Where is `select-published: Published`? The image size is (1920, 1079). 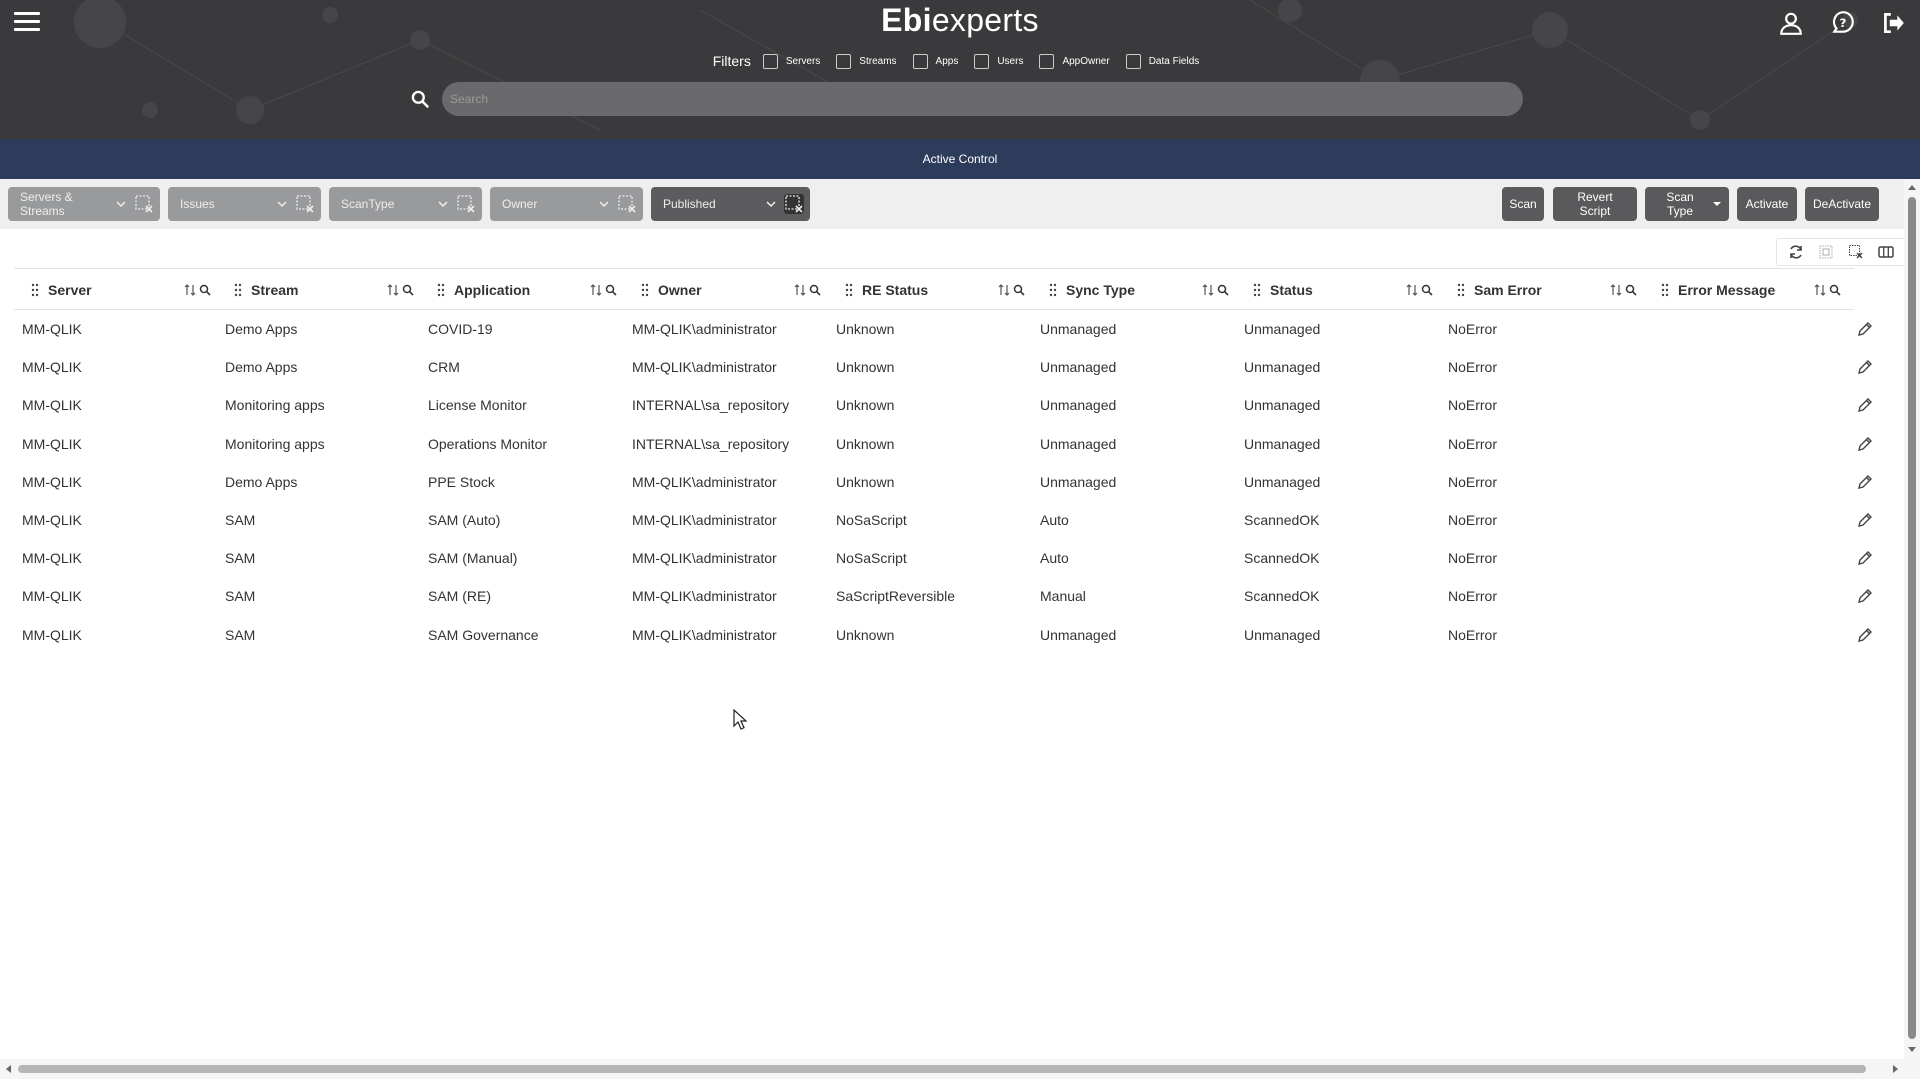 select-published: Published is located at coordinates (730, 204).